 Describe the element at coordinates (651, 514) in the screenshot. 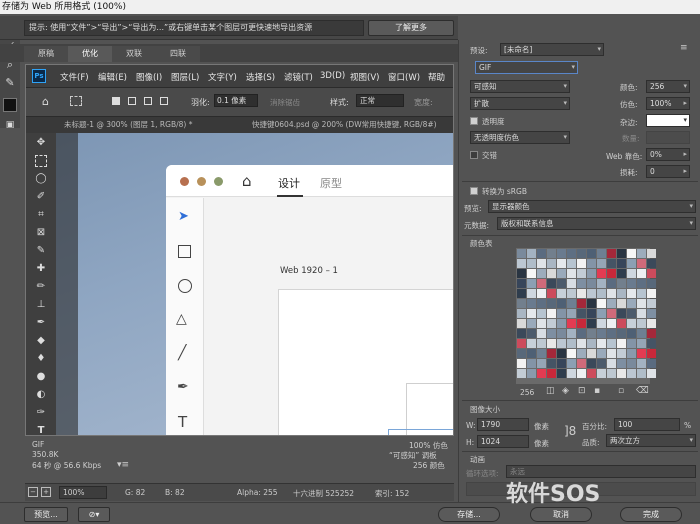

I see `done-button: 完成` at that location.